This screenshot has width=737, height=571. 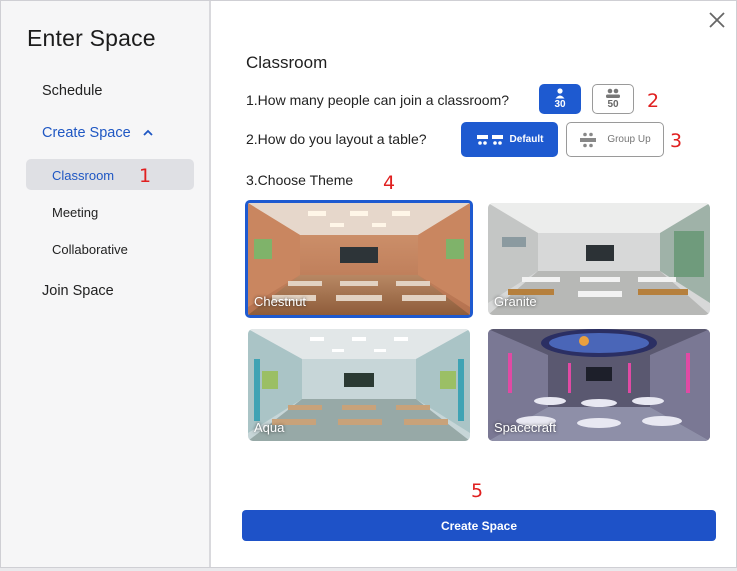 I want to click on sidebar-subitem-meeting: Meeting, so click(x=75, y=212).